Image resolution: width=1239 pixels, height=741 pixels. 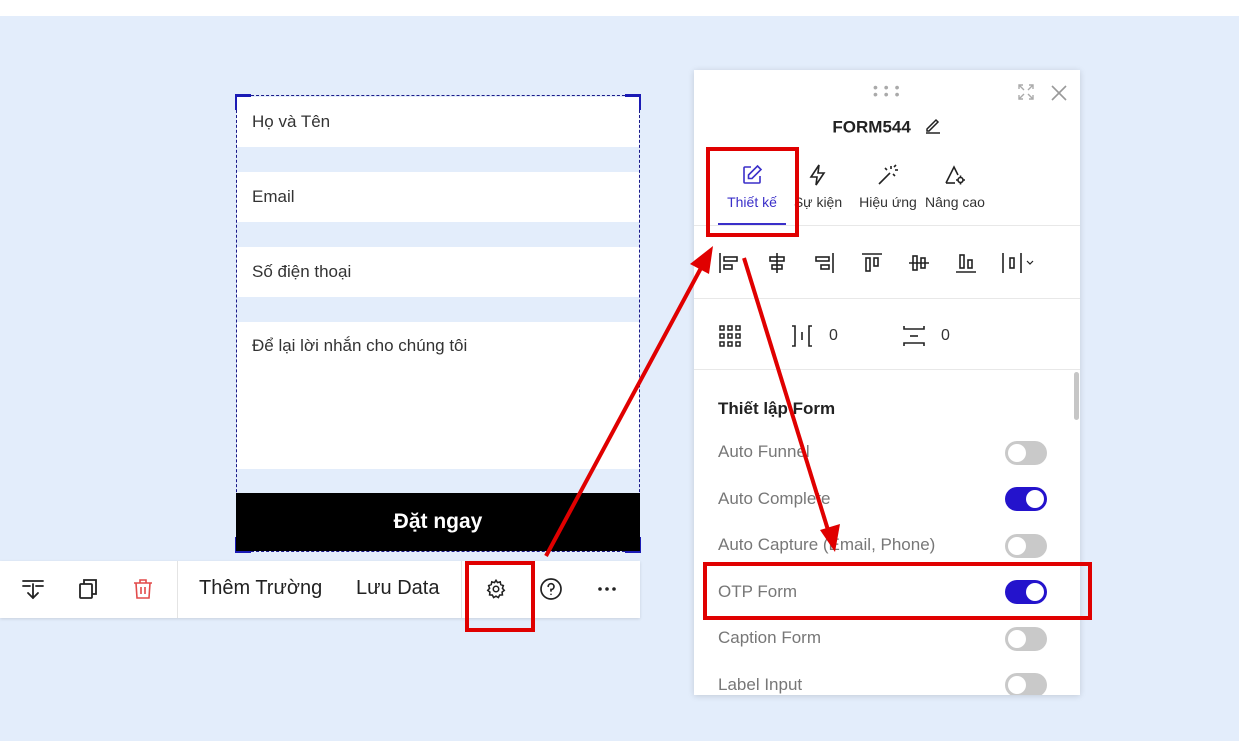 What do you see at coordinates (818, 202) in the screenshot?
I see `tab-events-label: Sự kiện` at bounding box center [818, 202].